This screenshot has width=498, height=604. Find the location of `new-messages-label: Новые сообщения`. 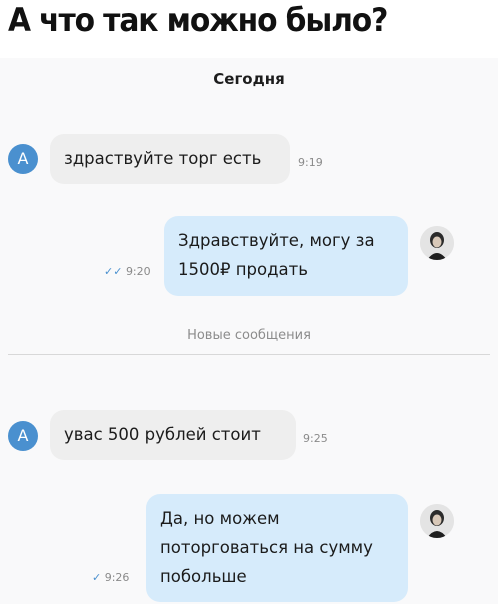

new-messages-label: Новые сообщения is located at coordinates (249, 335).